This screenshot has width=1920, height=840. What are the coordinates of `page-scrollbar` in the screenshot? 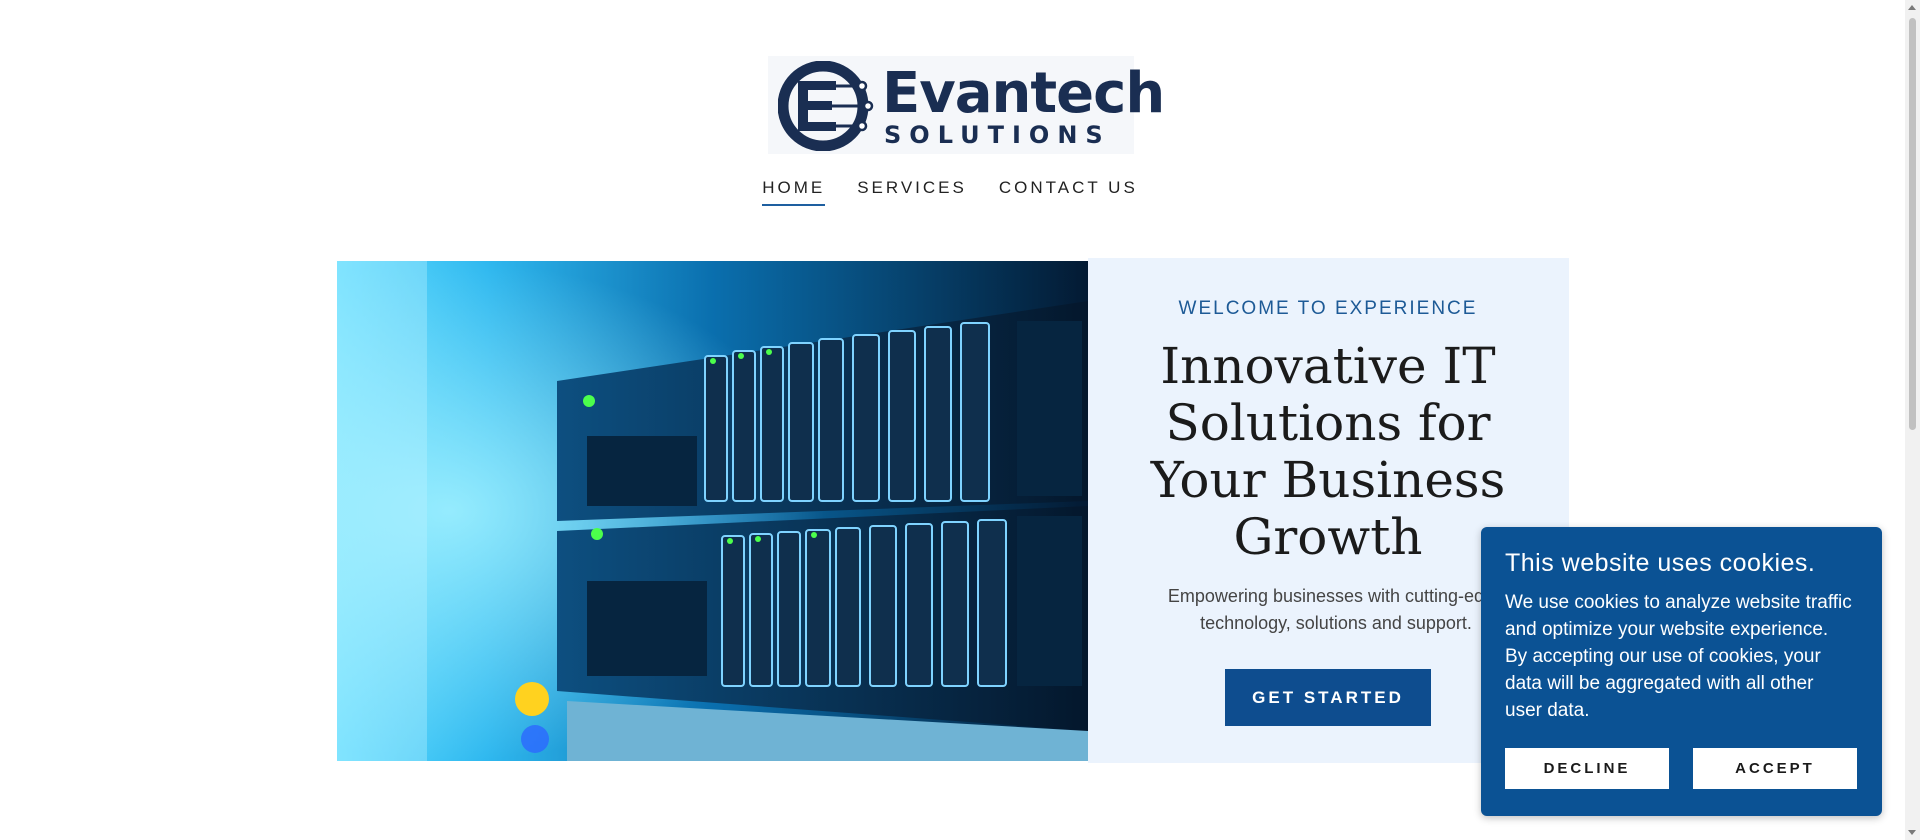 It's located at (1912, 420).